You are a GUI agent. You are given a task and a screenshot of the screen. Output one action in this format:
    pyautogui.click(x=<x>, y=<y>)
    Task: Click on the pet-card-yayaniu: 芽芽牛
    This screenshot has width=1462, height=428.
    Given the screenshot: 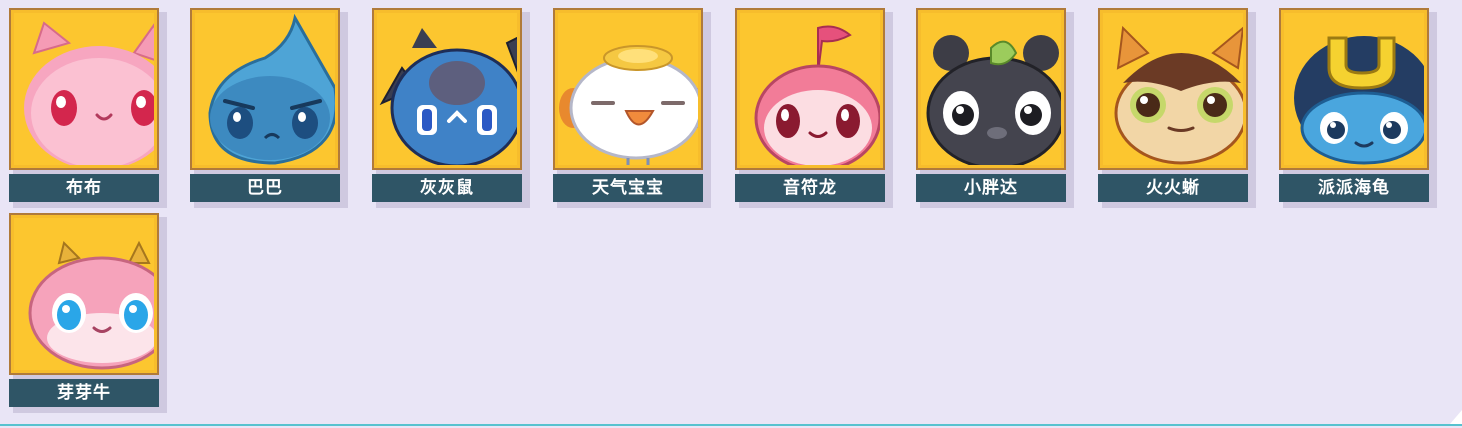 What is the action you would take?
    pyautogui.click(x=88, y=313)
    